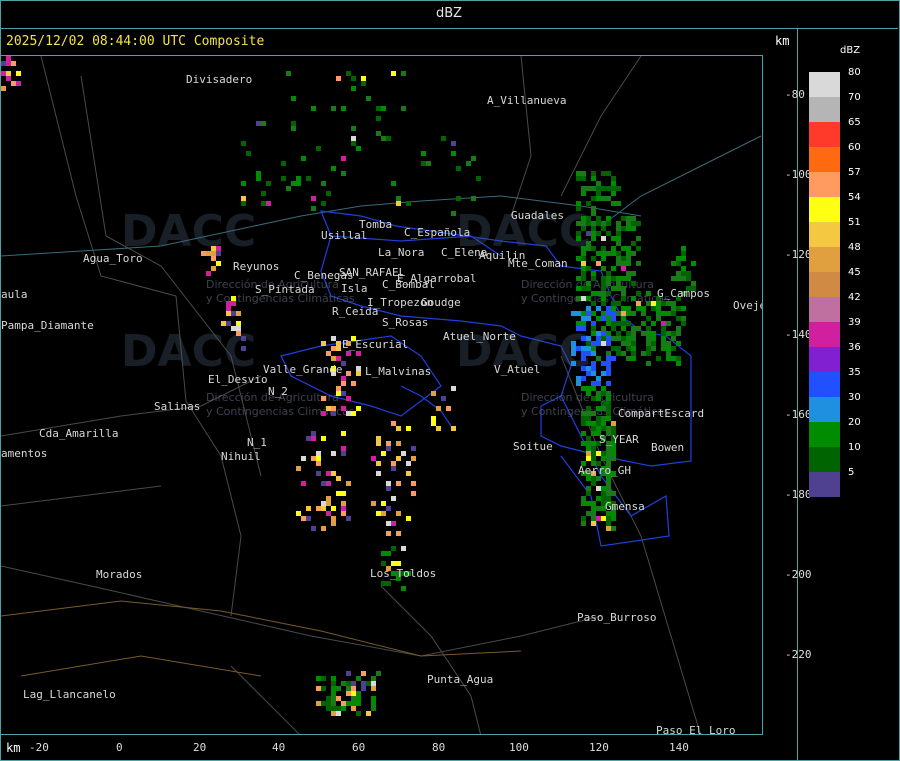 The height and width of the screenshot is (761, 900). Describe the element at coordinates (854, 397) in the screenshot. I see `legend-label: 30` at that location.